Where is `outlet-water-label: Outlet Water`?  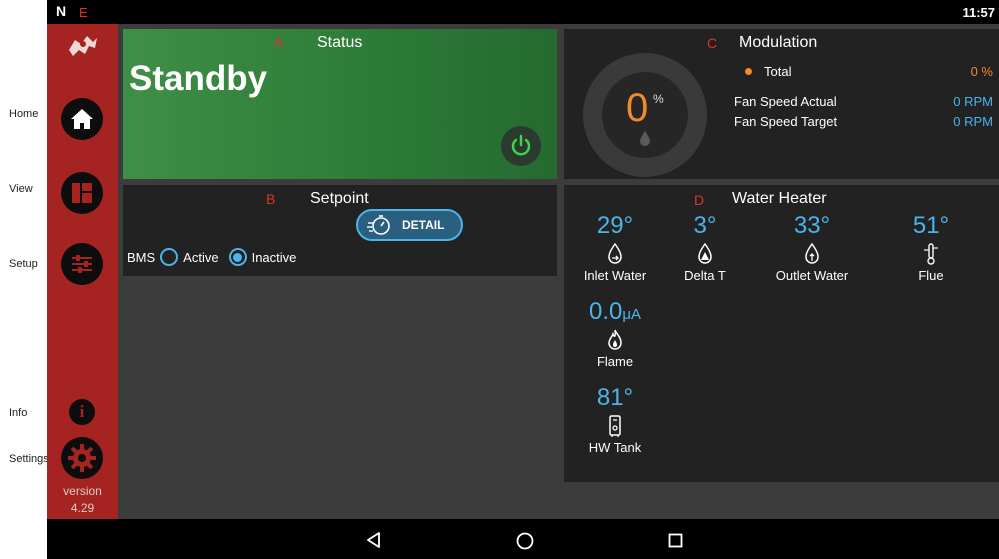
outlet-water-label: Outlet Water is located at coordinates (812, 275).